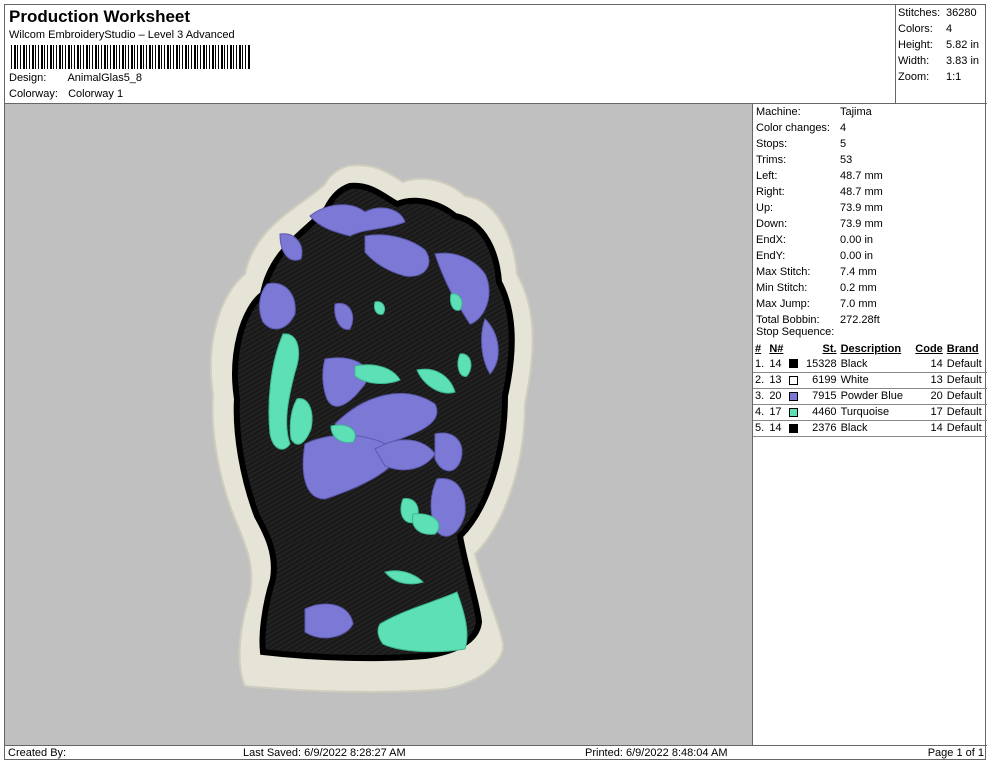  Describe the element at coordinates (804, 160) in the screenshot. I see `info-row: Trims: 53` at that location.